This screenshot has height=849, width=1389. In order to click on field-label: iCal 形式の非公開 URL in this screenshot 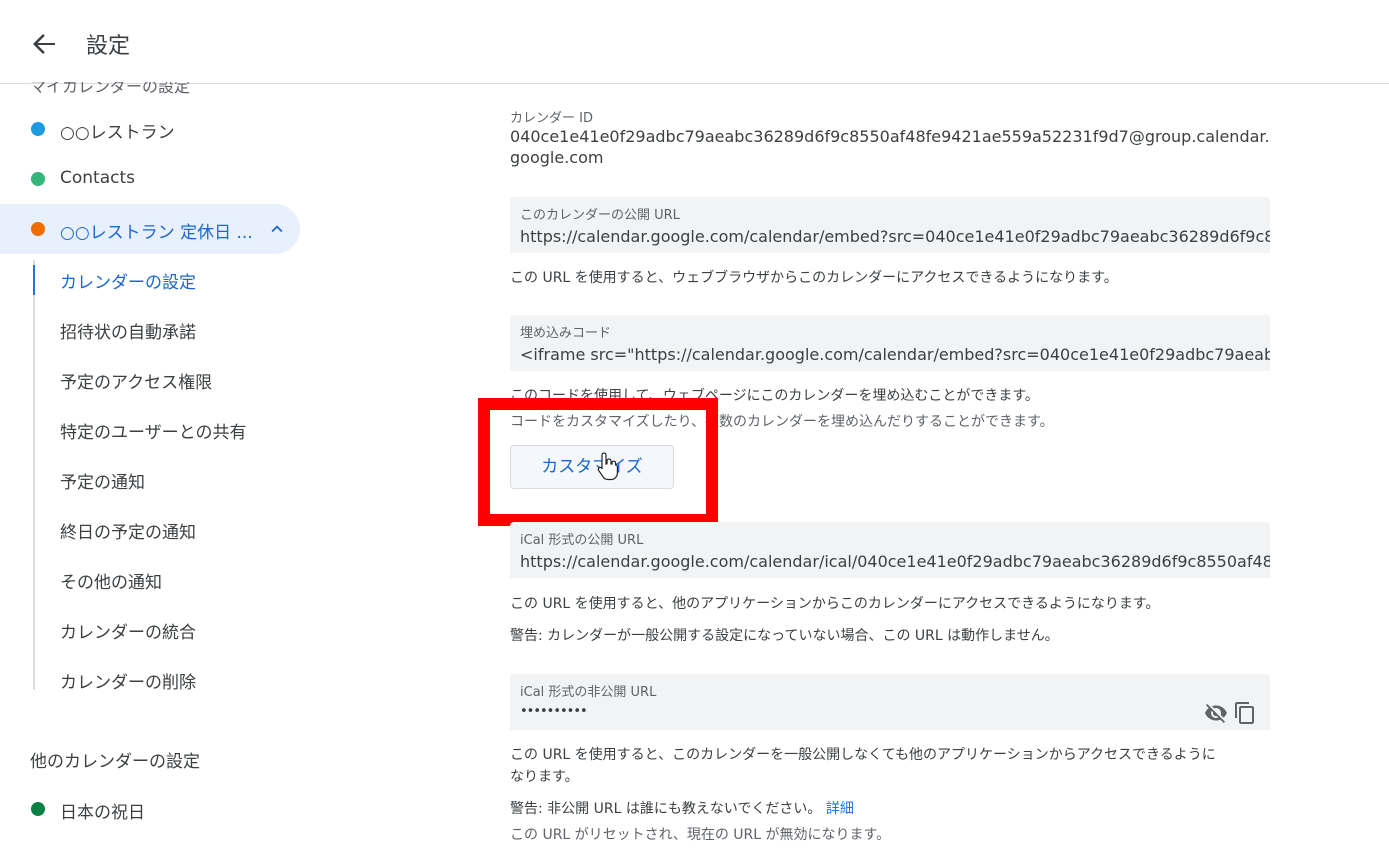, I will do `click(588, 692)`.